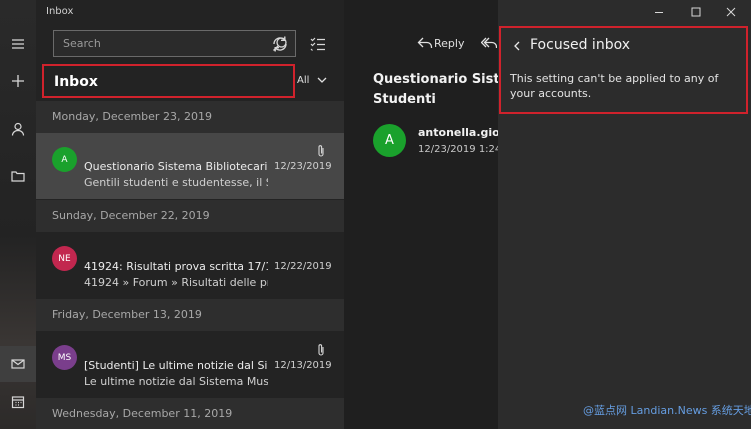  Describe the element at coordinates (580, 45) in the screenshot. I see `flyout-title: Focused inbox` at that location.